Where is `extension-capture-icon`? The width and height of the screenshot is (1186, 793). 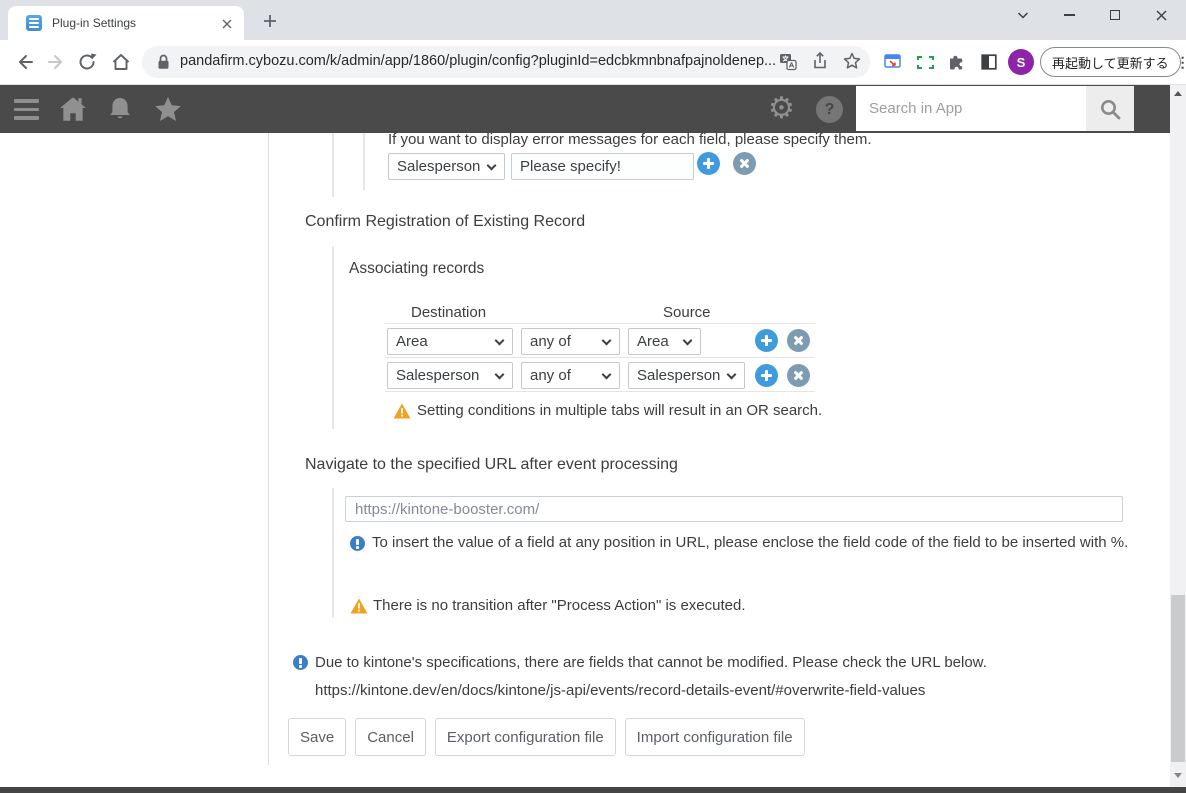 extension-capture-icon is located at coordinates (925, 62).